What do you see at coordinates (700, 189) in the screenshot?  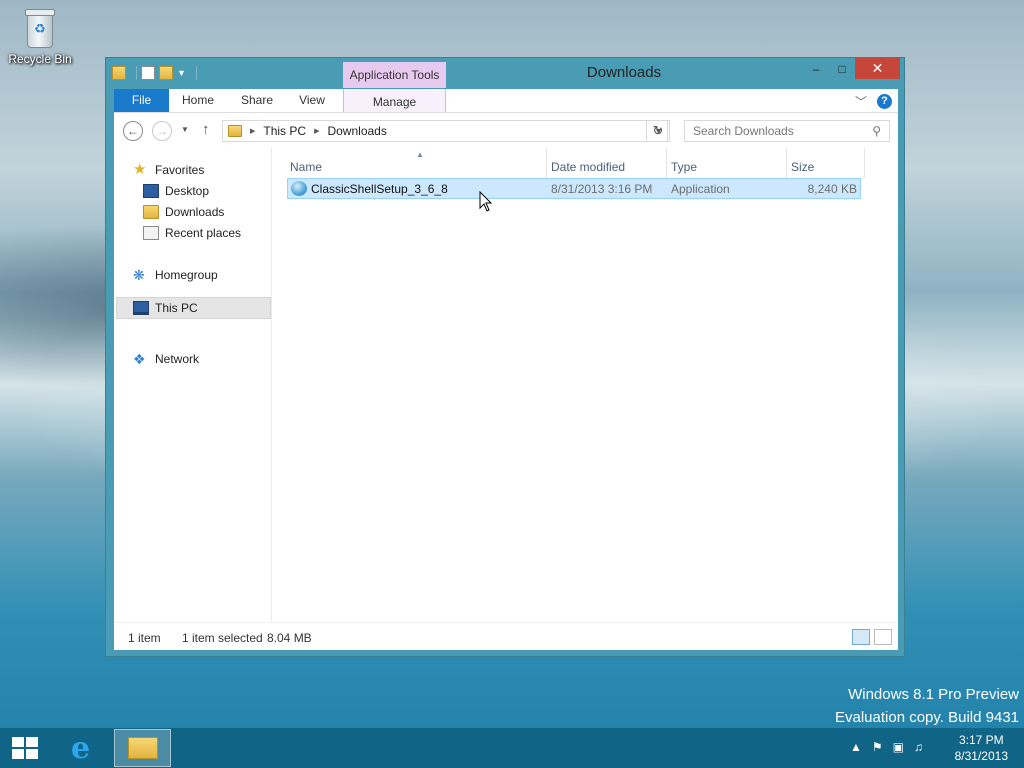 I see `file-type: Application` at bounding box center [700, 189].